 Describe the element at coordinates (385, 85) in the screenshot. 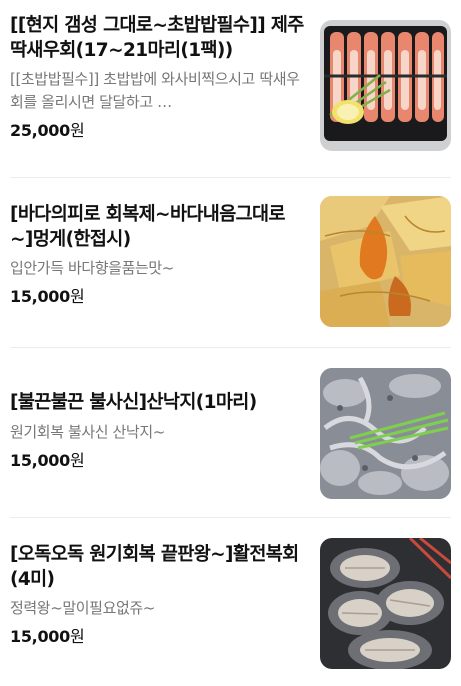

I see `shrimp-photo` at that location.